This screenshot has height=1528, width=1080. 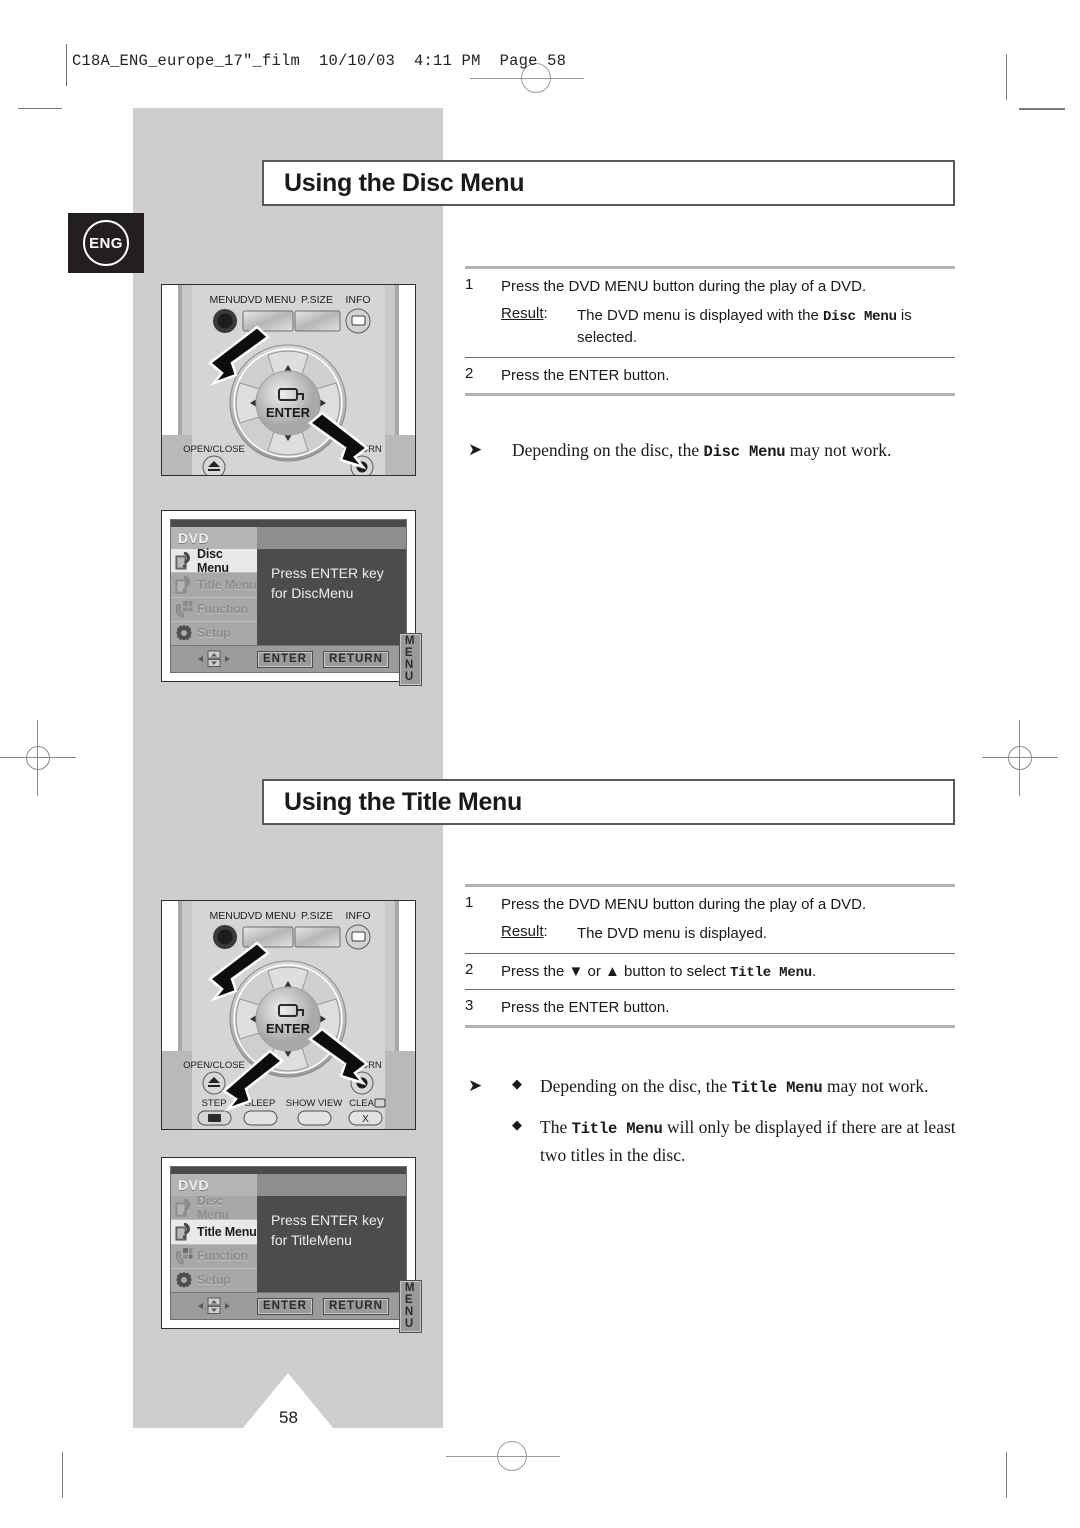 What do you see at coordinates (608, 802) in the screenshot?
I see `section-heading-title-menu: Using the Title Menu` at bounding box center [608, 802].